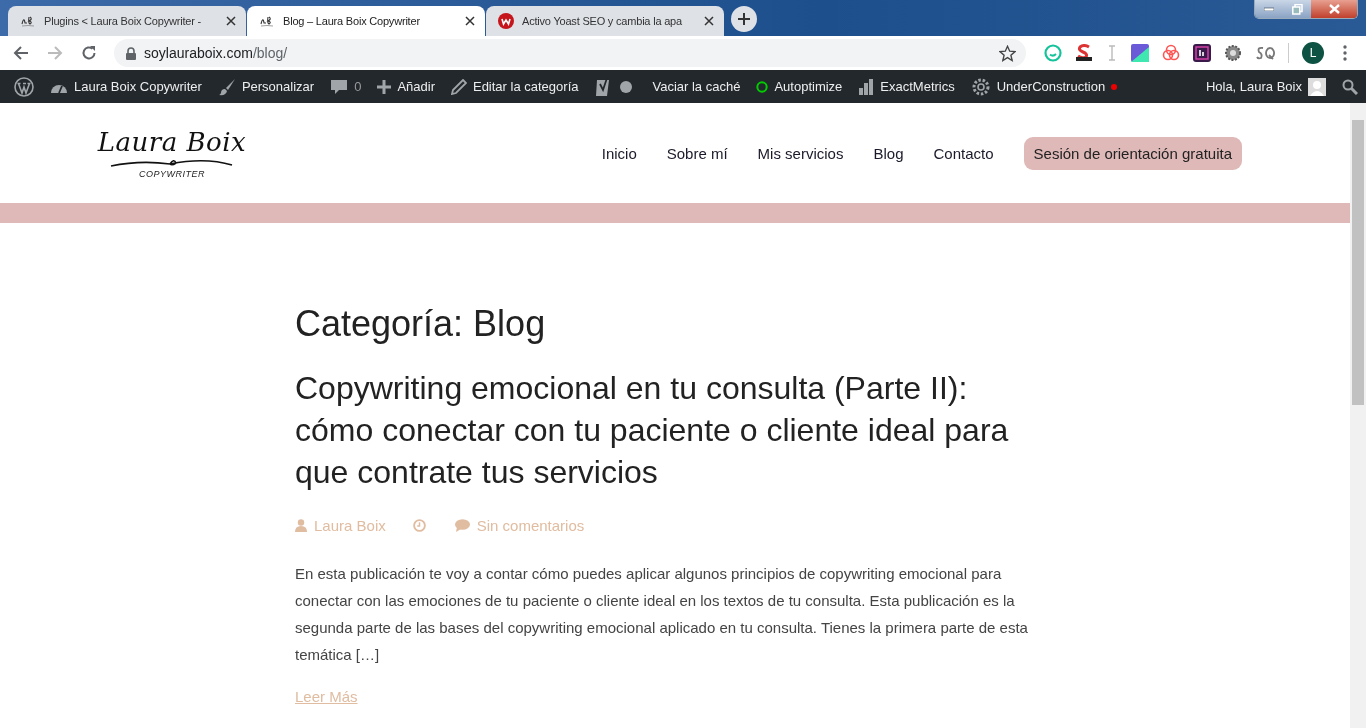 This screenshot has height=728, width=1366. I want to click on search-icon, so click(1350, 86).